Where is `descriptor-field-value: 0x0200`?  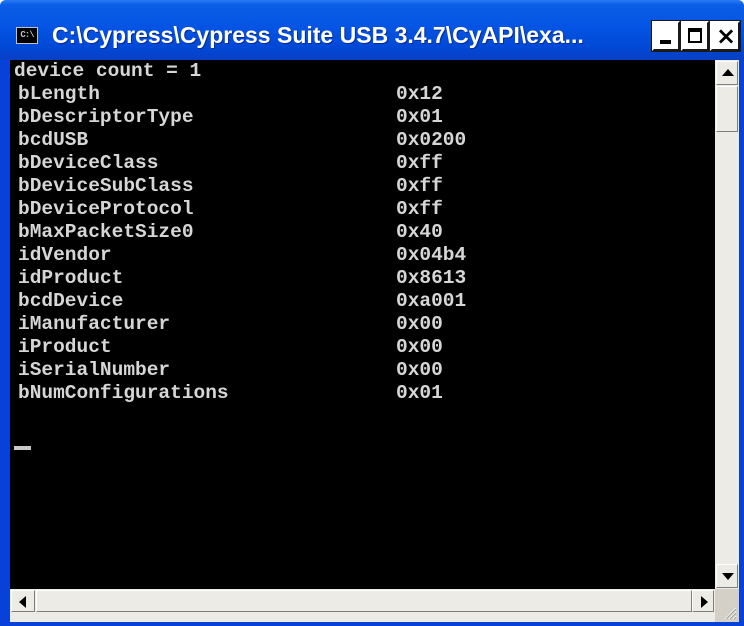 descriptor-field-value: 0x0200 is located at coordinates (431, 140).